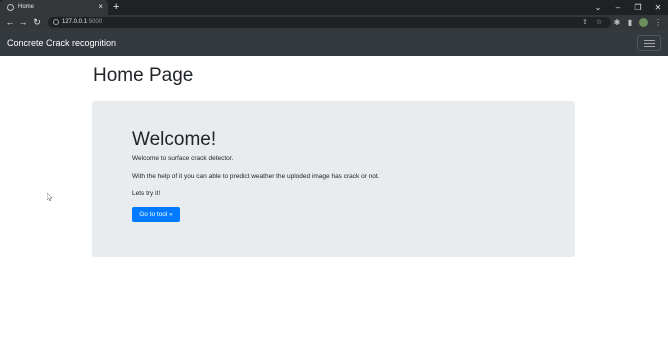 This screenshot has height=360, width=668. Describe the element at coordinates (10, 7) in the screenshot. I see `globe-icon` at that location.